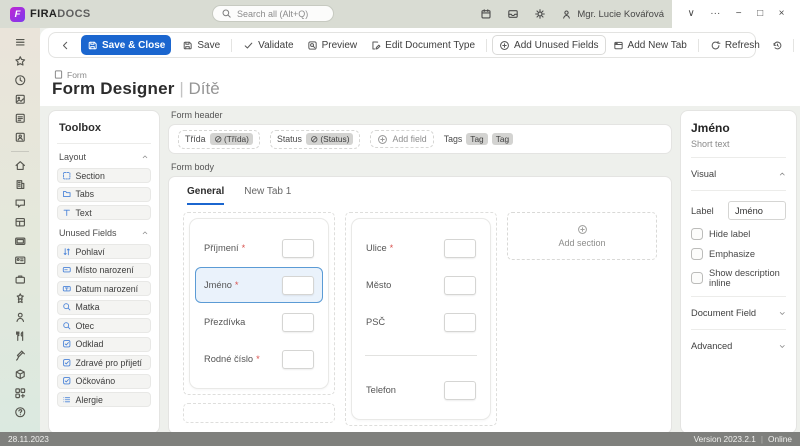 Image resolution: width=800 pixels, height=446 pixels. What do you see at coordinates (20, 355) in the screenshot?
I see `rail-vaccine-icon` at bounding box center [20, 355].